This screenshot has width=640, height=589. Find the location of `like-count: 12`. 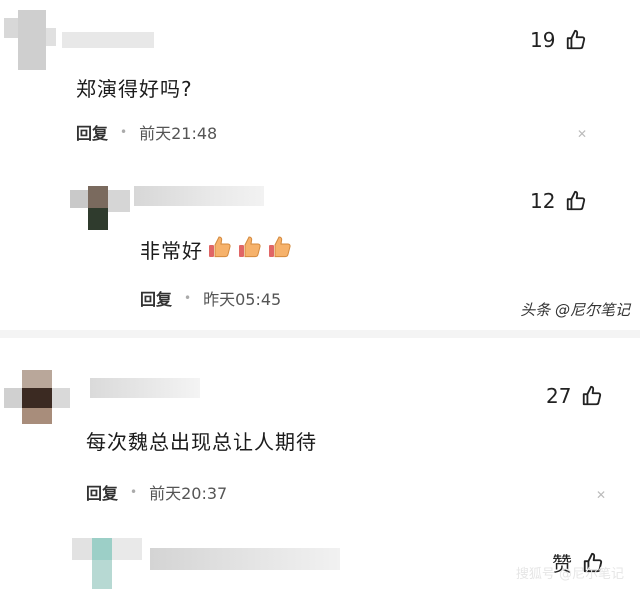

like-count: 12 is located at coordinates (543, 201).